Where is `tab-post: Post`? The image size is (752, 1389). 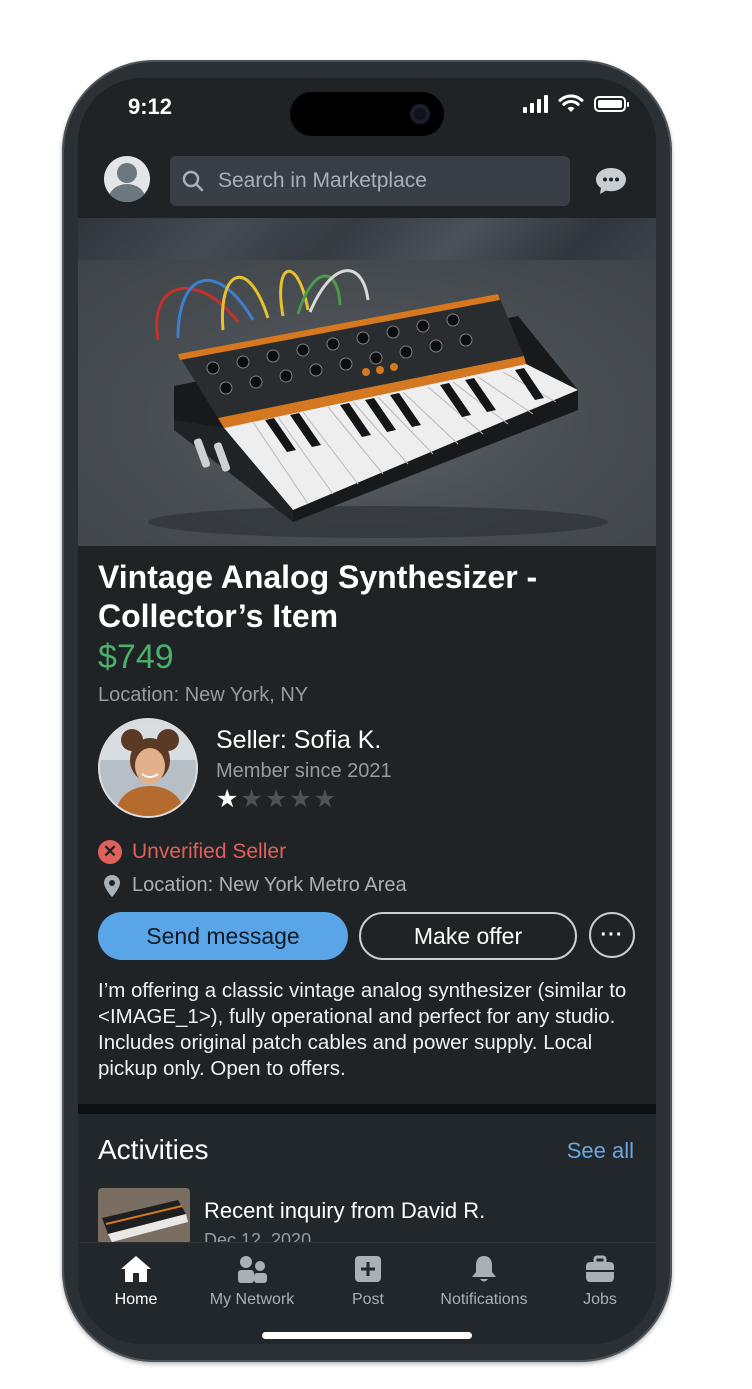
tab-post: Post is located at coordinates (368, 1281).